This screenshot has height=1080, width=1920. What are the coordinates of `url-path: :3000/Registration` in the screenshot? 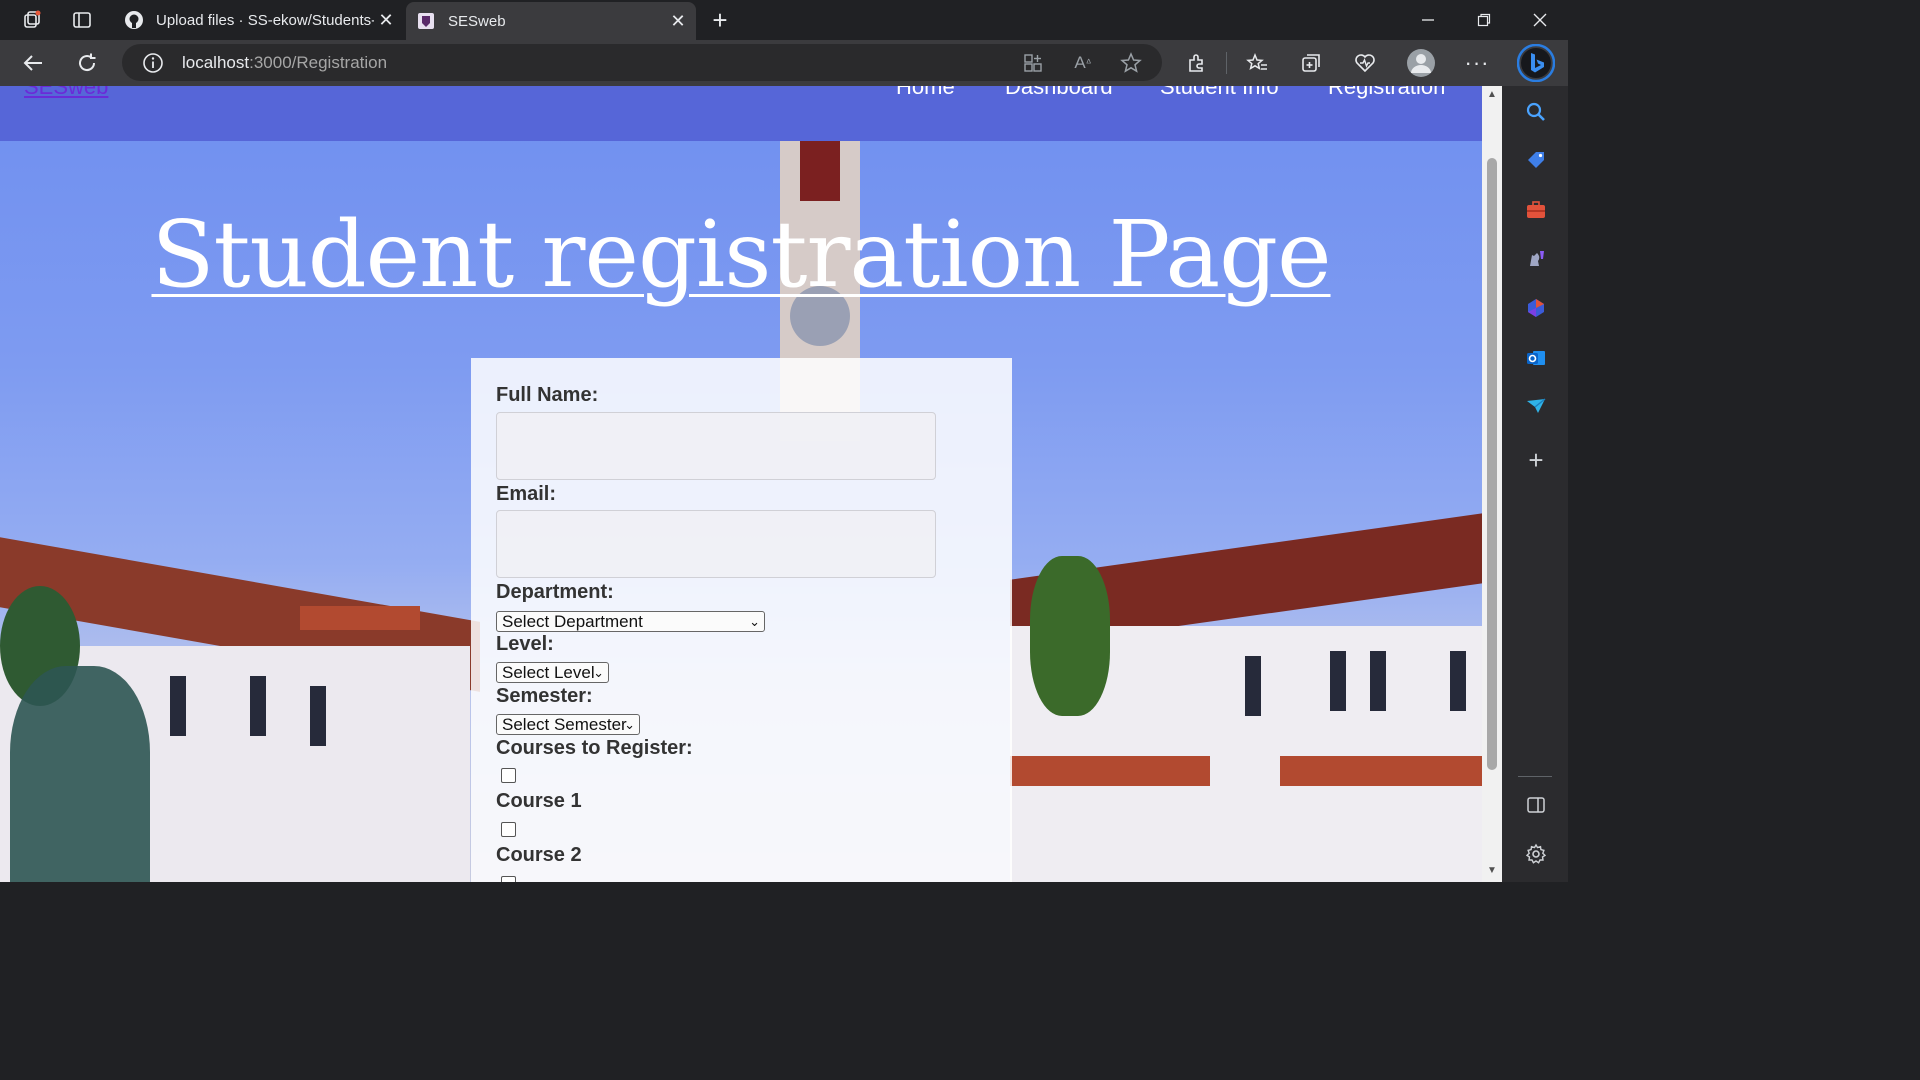 It's located at (318, 62).